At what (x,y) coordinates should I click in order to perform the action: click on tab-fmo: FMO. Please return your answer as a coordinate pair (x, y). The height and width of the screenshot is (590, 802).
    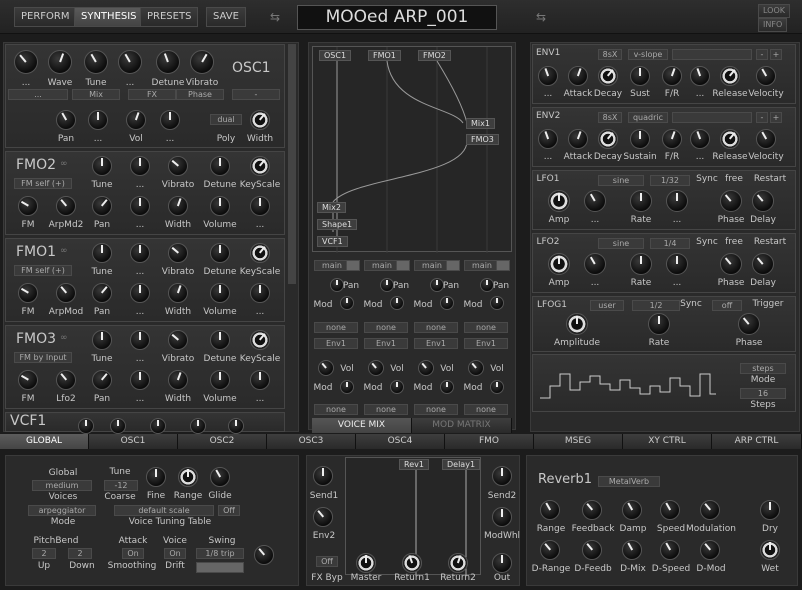
    Looking at the image, I should click on (489, 441).